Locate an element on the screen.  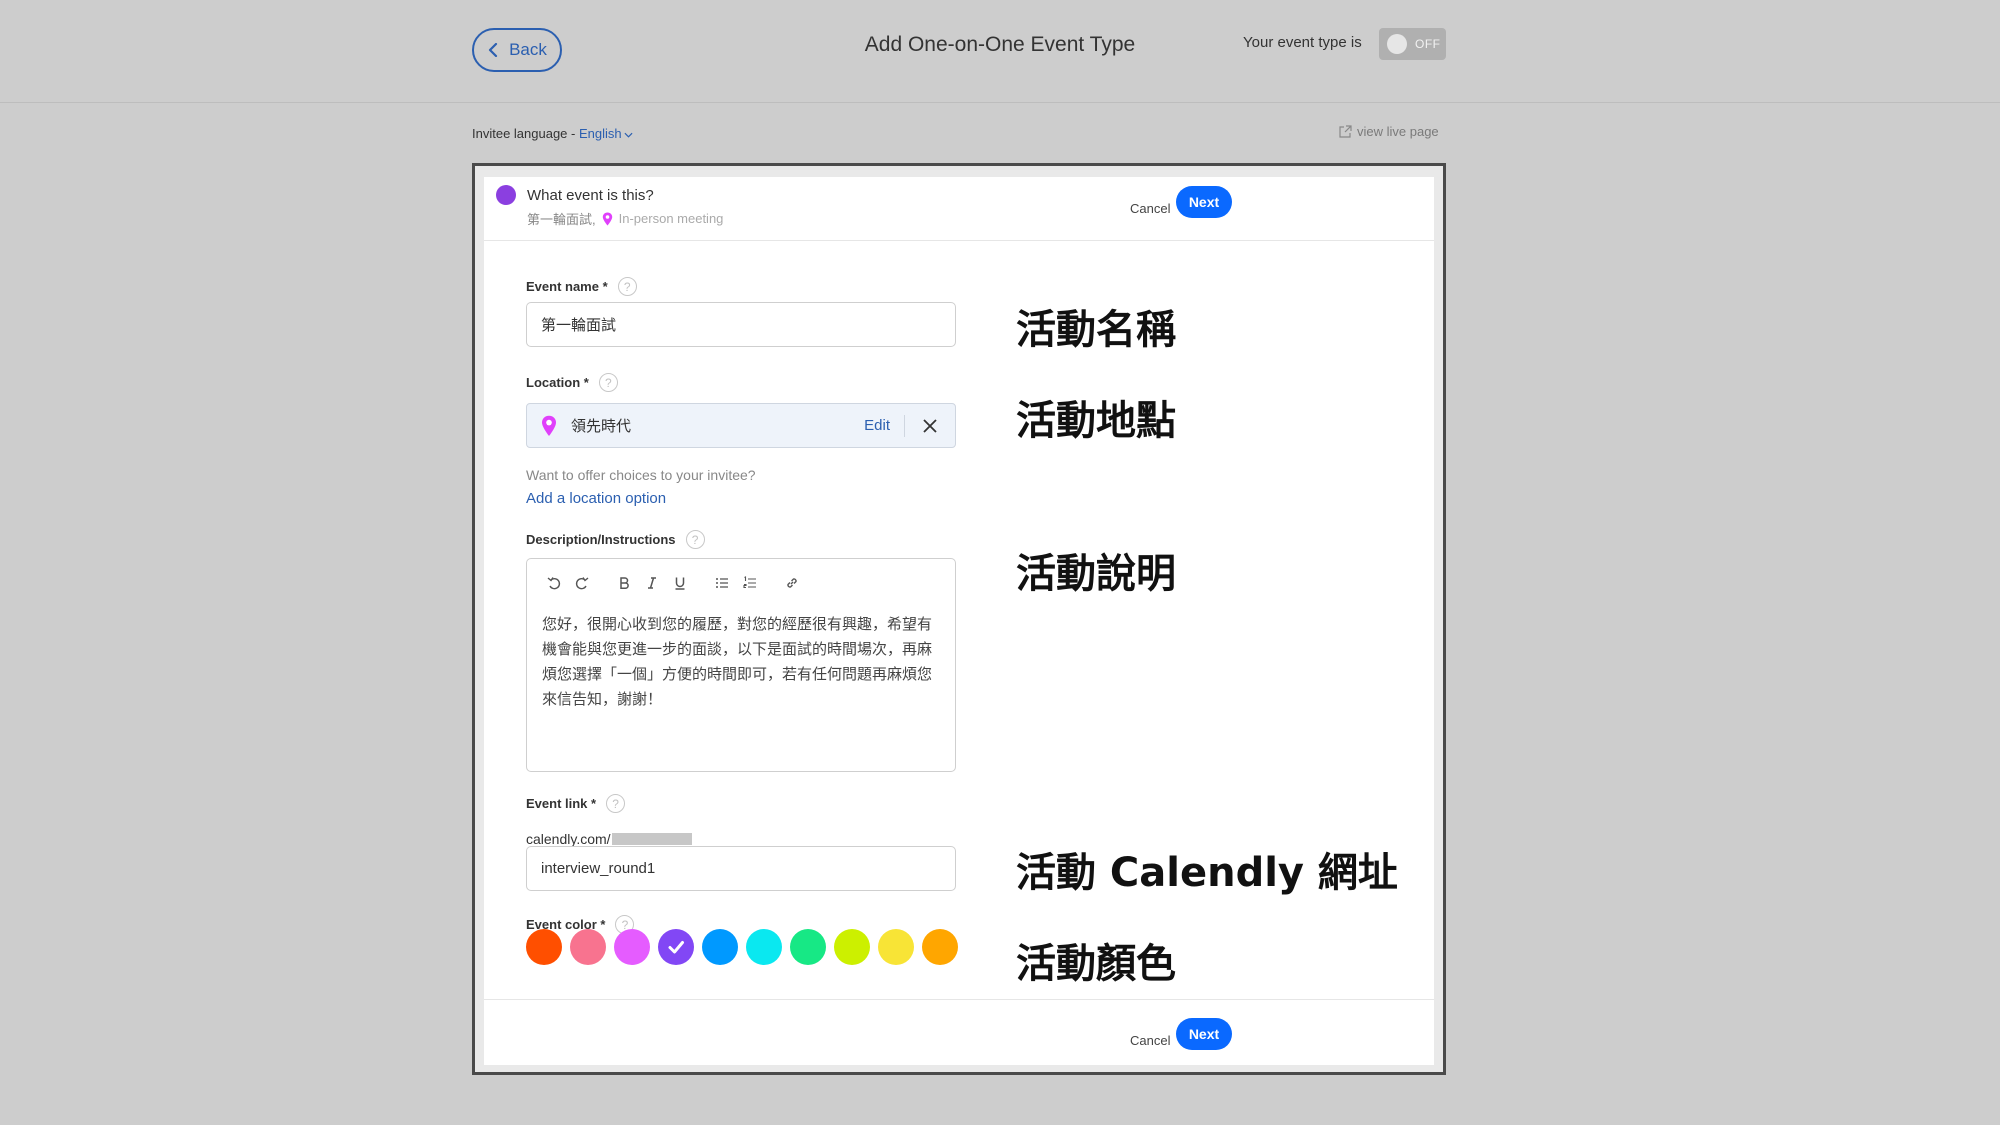
close-icon is located at coordinates (930, 425).